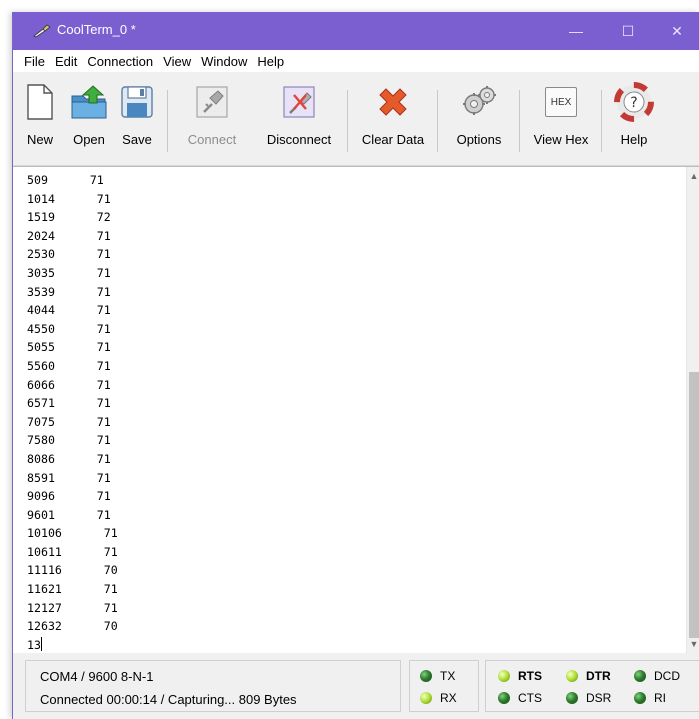  I want to click on help-lifebuoy-icon: ?, so click(634, 102).